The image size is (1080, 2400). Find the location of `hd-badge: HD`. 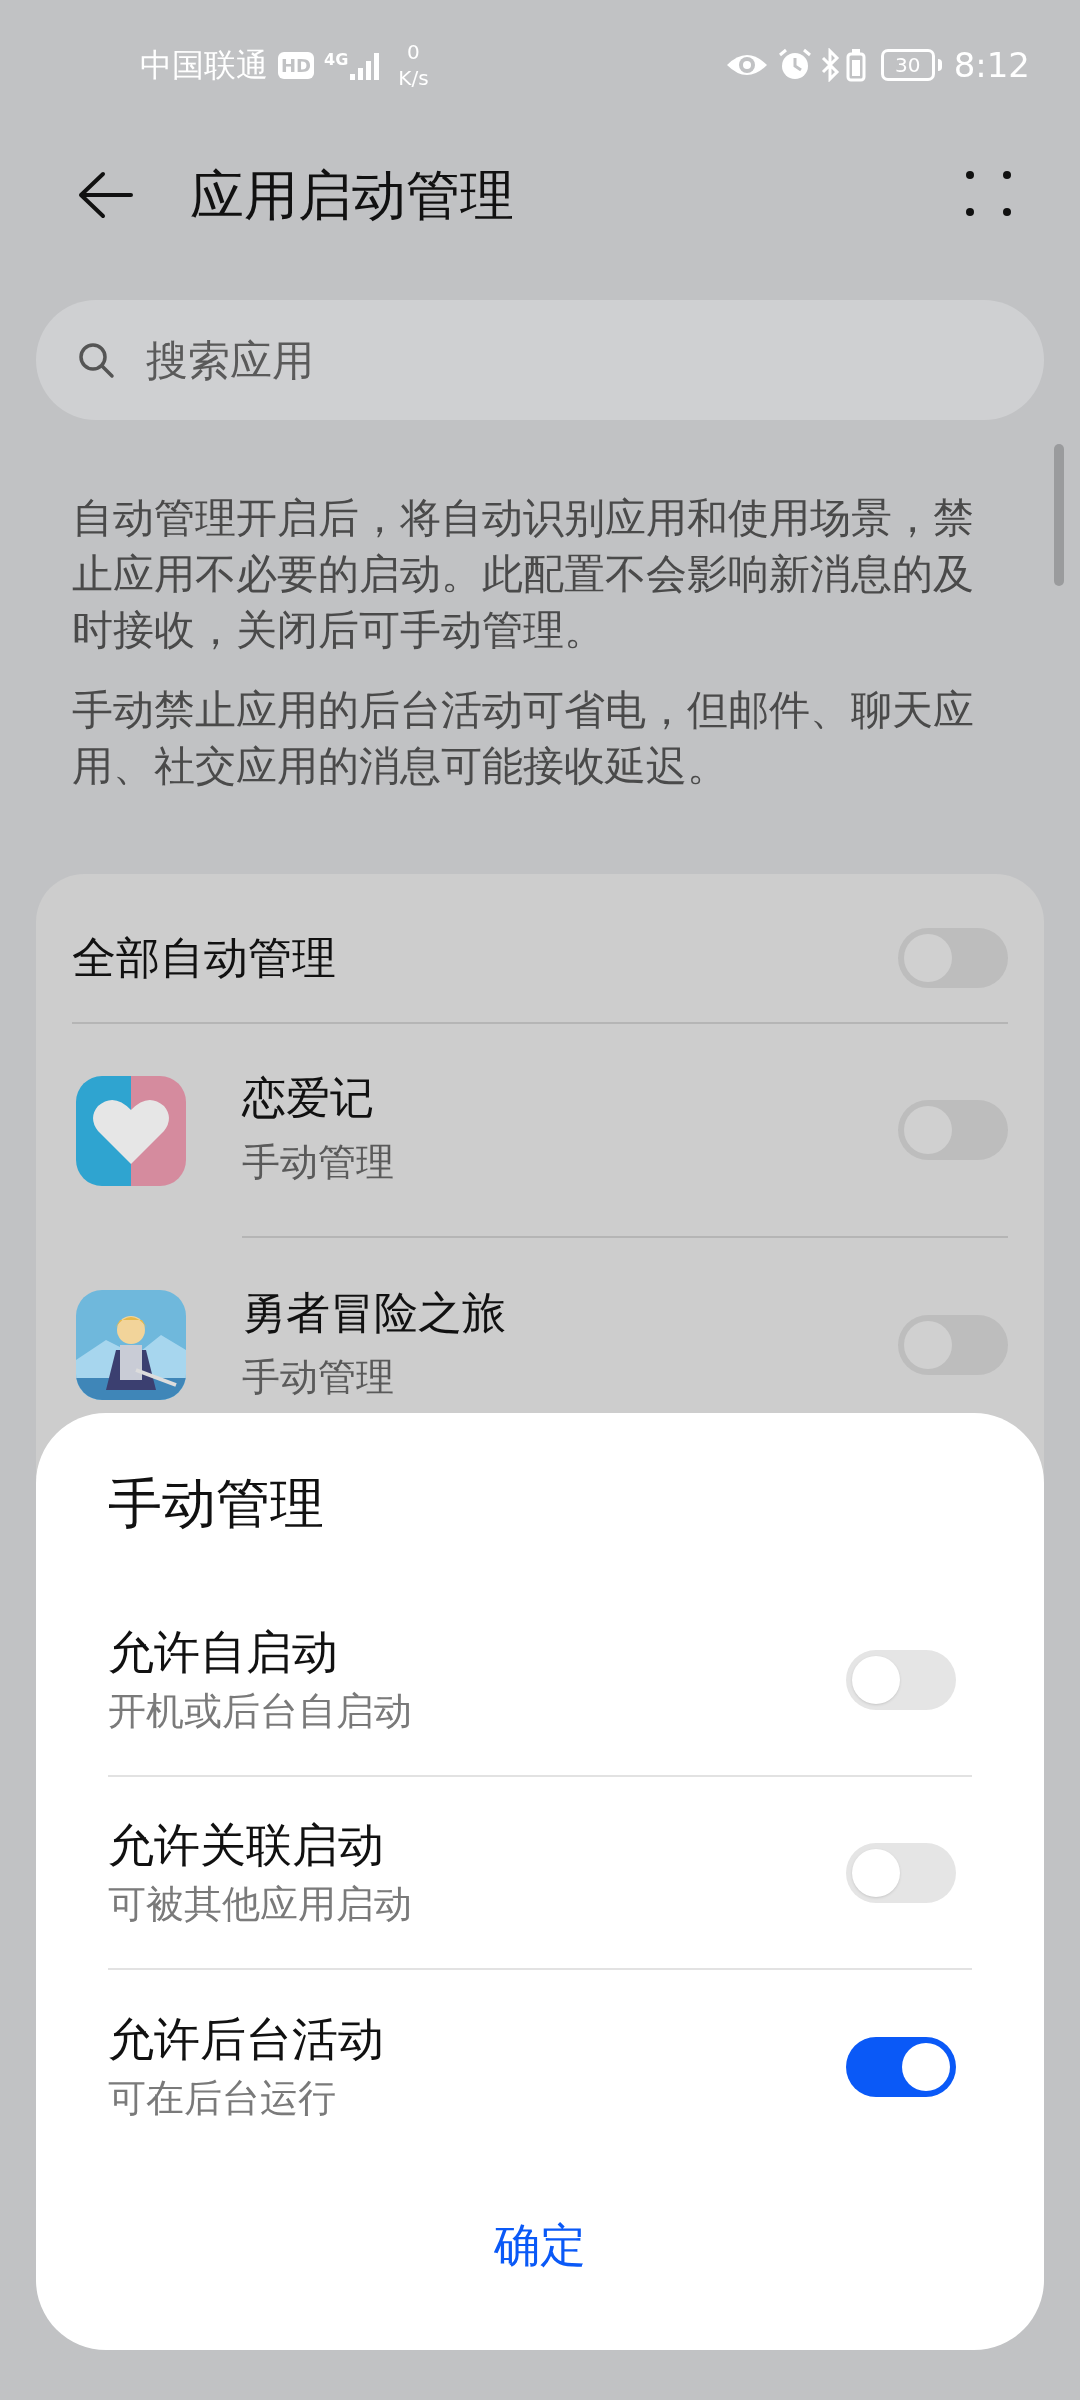

hd-badge: HD is located at coordinates (296, 65).